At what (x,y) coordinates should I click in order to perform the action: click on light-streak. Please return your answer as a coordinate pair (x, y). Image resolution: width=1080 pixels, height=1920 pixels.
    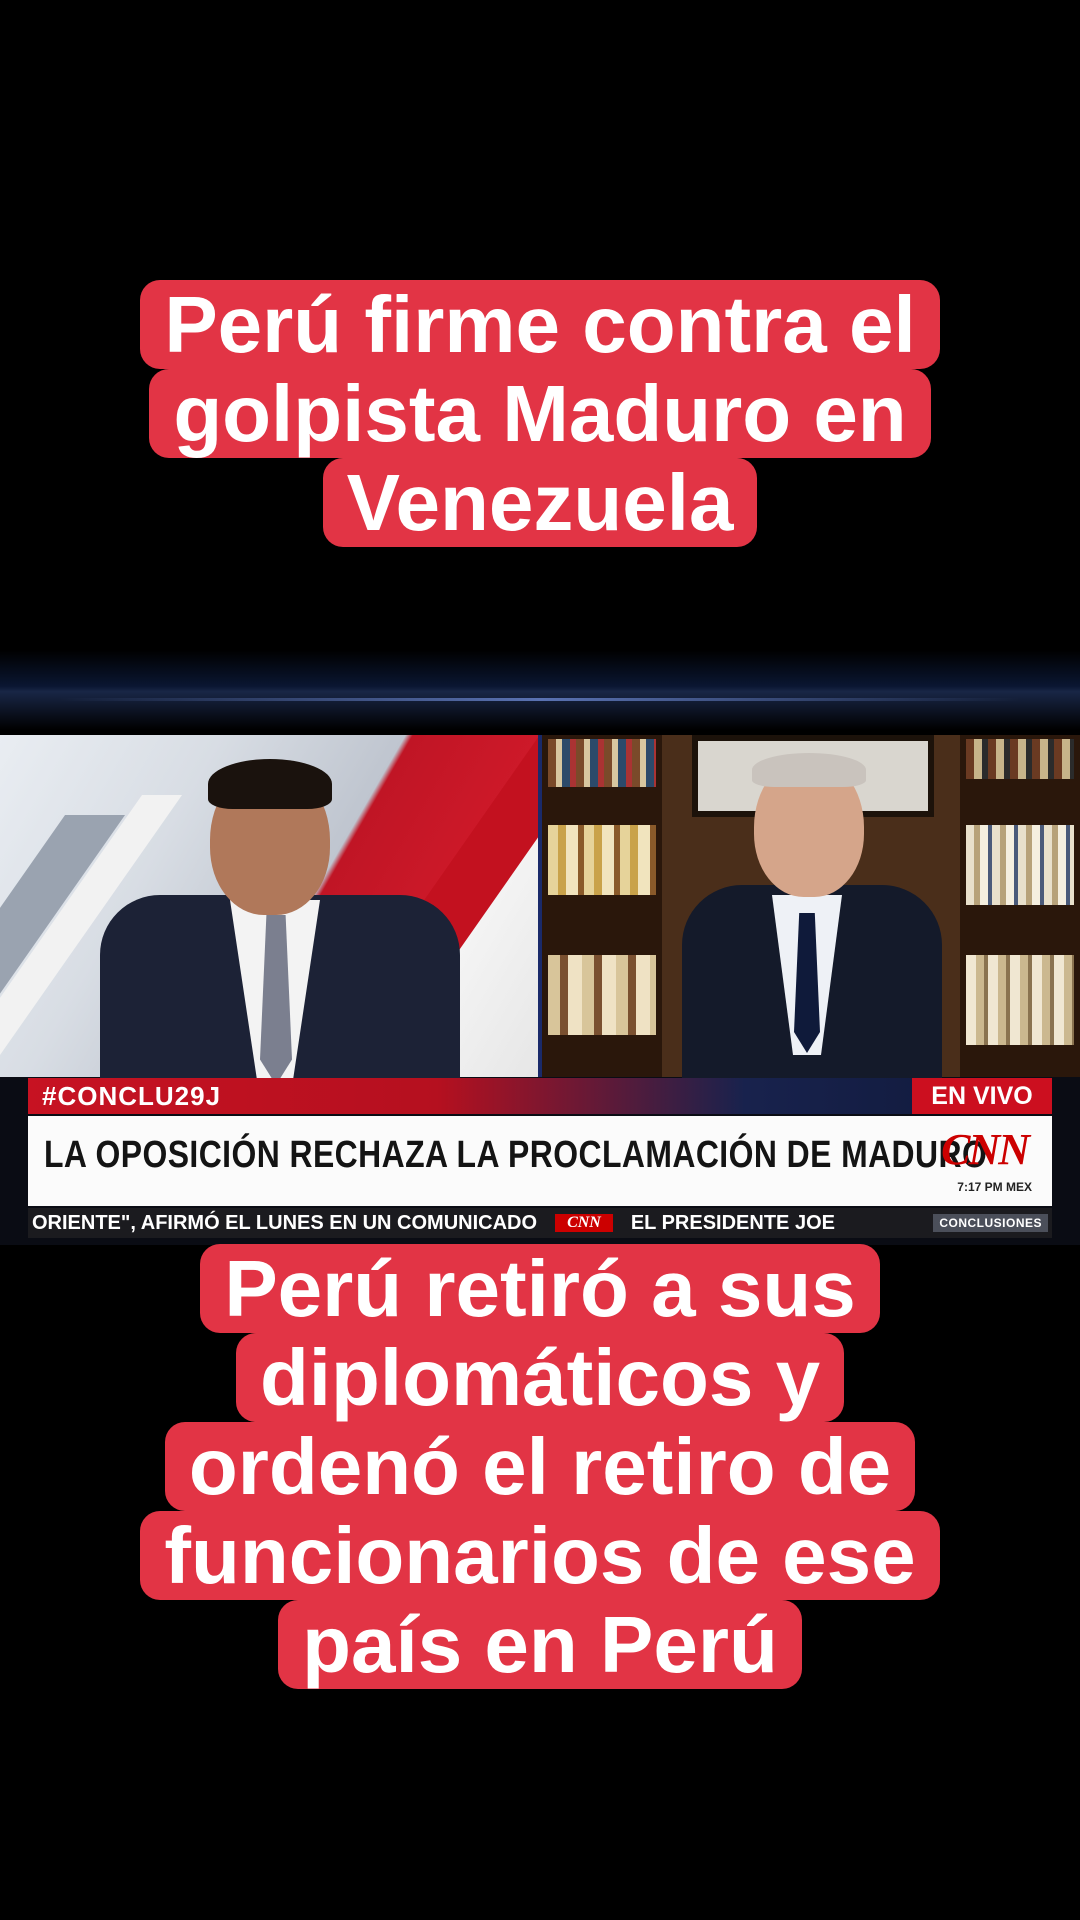
    Looking at the image, I should click on (540, 690).